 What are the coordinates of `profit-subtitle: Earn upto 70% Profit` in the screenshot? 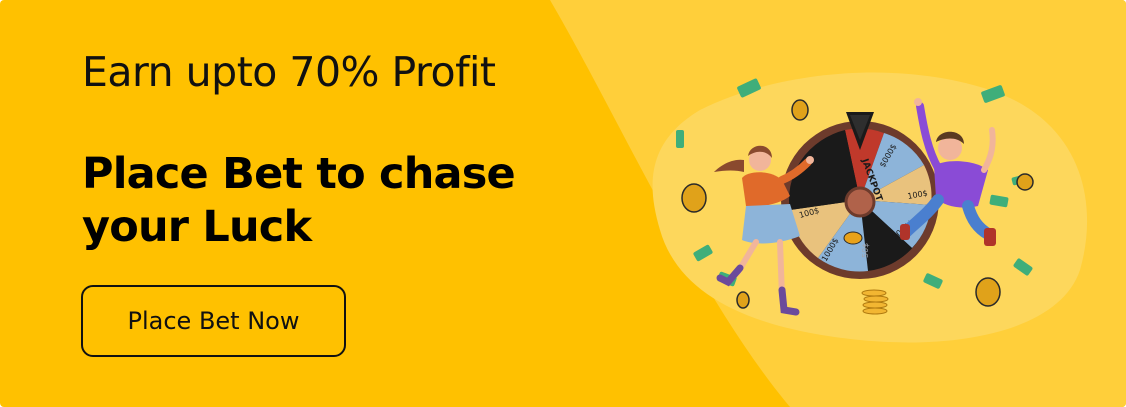 It's located at (289, 72).